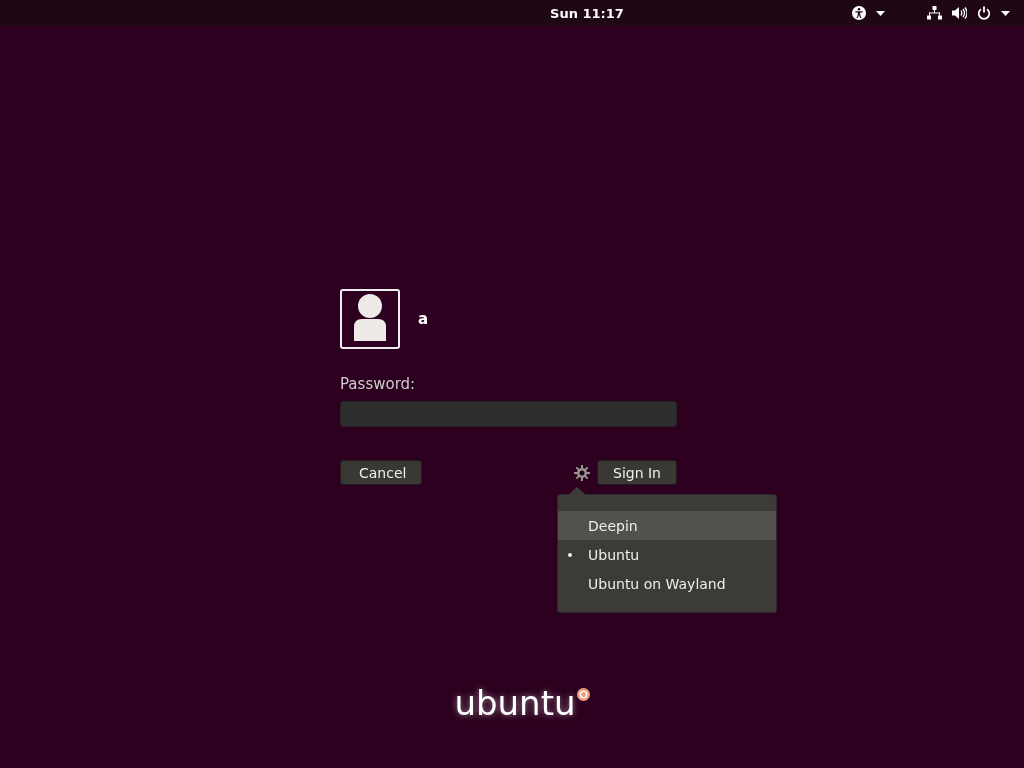 Image resolution: width=1024 pixels, height=768 pixels. What do you see at coordinates (582, 472) in the screenshot?
I see `settings-icon` at bounding box center [582, 472].